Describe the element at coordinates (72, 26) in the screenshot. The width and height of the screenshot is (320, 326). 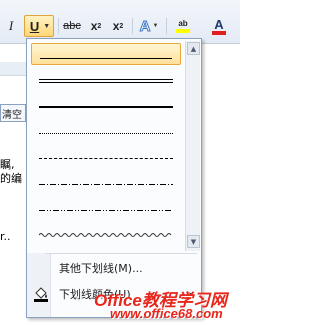
I see `strikethrough-button: abc` at that location.